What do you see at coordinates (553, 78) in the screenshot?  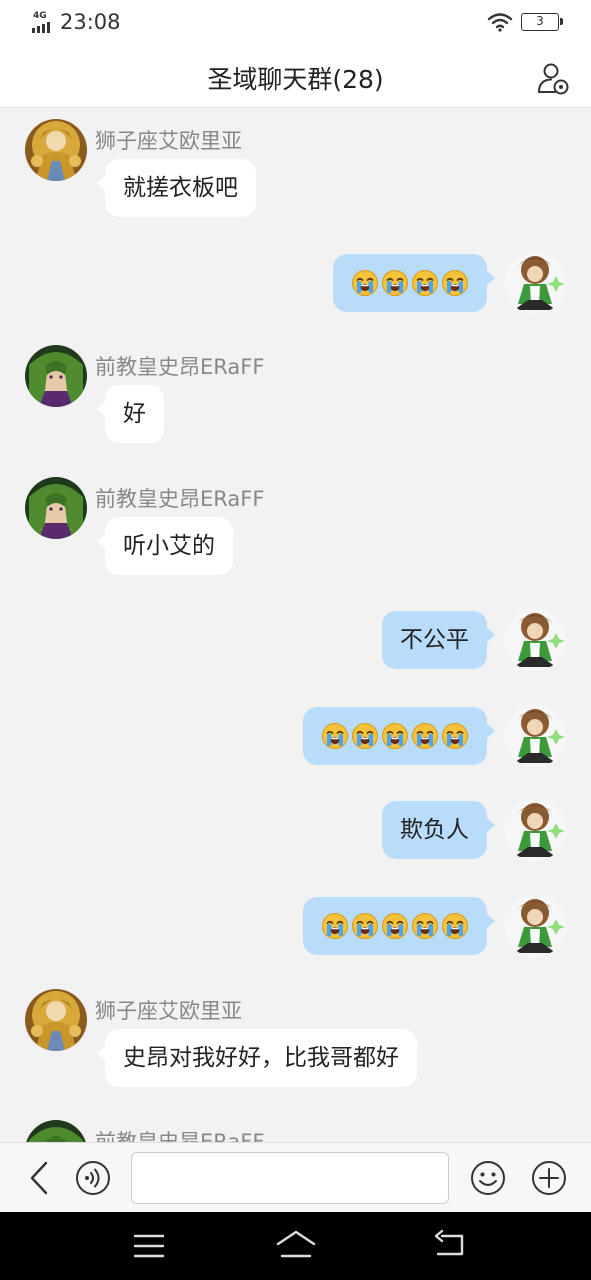 I see `group-settings-icon` at bounding box center [553, 78].